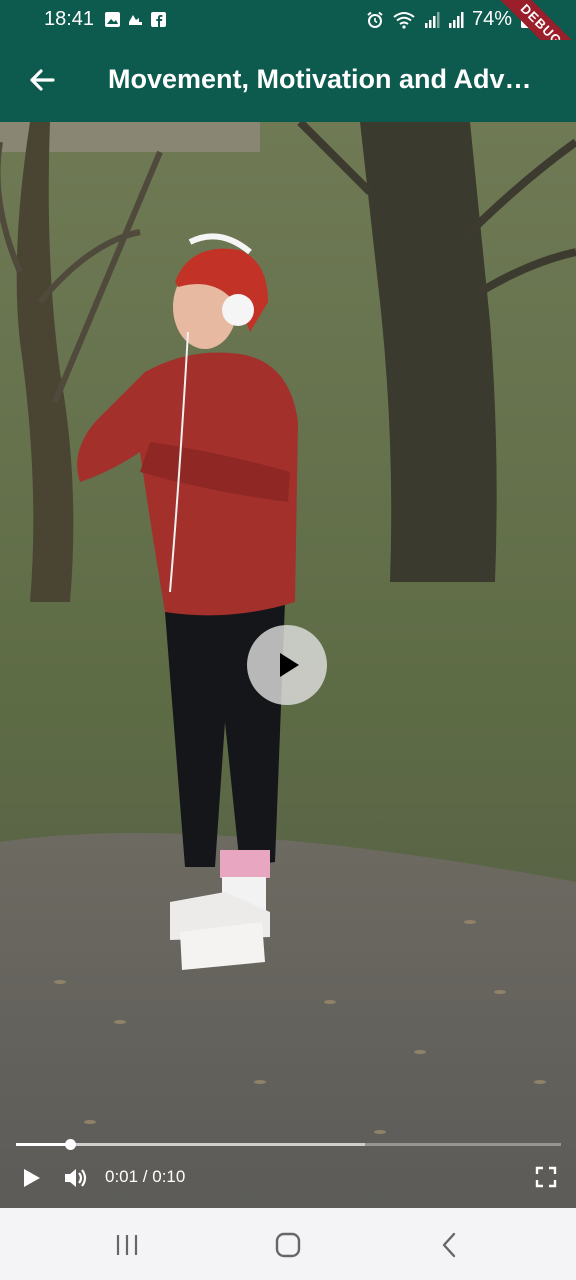  Describe the element at coordinates (127, 1245) in the screenshot. I see `recents-icon` at that location.